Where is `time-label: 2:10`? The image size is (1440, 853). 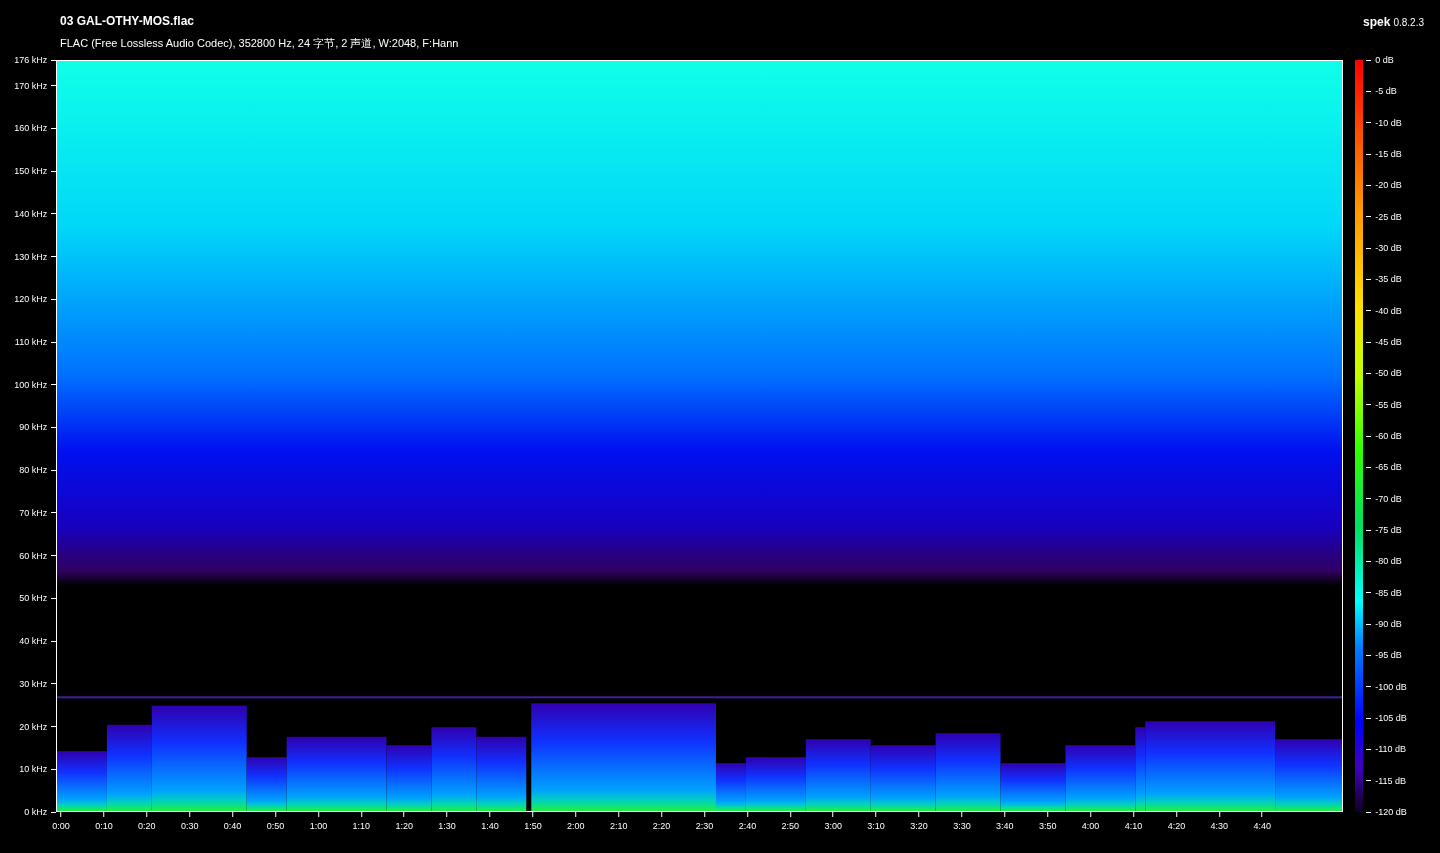
time-label: 2:10 is located at coordinates (618, 826).